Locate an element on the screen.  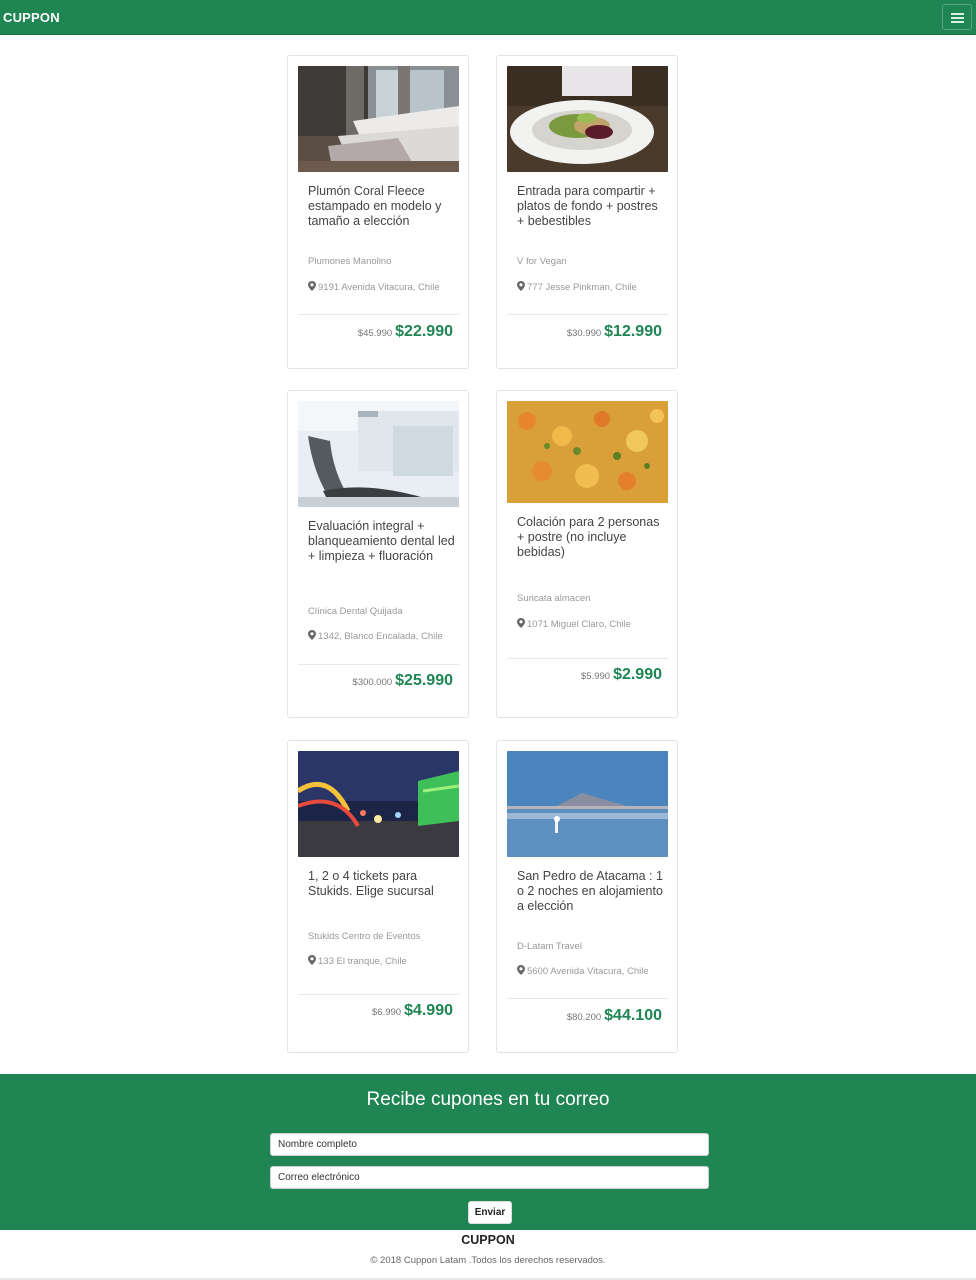
hamburger-icon is located at coordinates (957, 17).